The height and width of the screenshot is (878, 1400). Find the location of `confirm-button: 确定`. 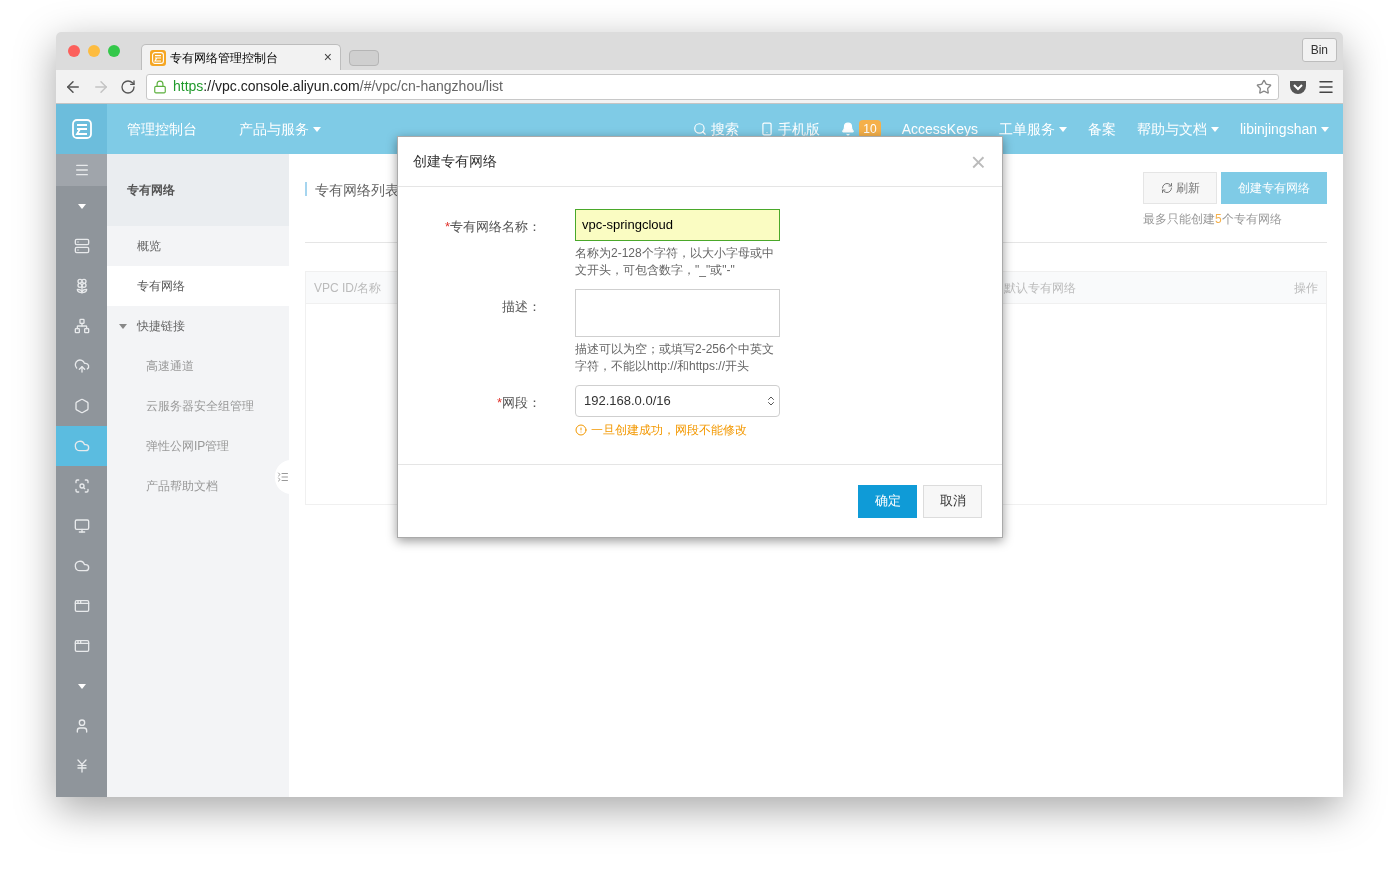

confirm-button: 确定 is located at coordinates (887, 501).